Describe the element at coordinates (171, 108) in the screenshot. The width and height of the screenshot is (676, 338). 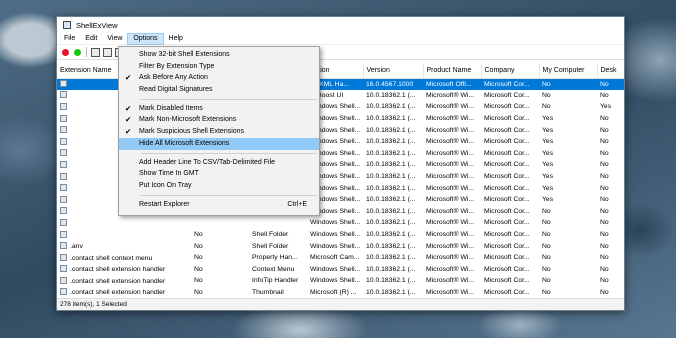
I see `menu-item-label: Mark Disabled Items` at that location.